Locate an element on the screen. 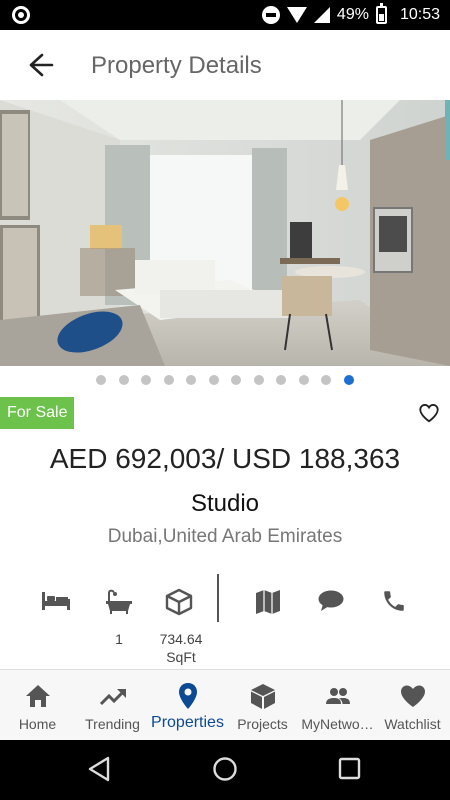 Image resolution: width=450 pixels, height=800 pixels. page-title: Property Details is located at coordinates (176, 65).